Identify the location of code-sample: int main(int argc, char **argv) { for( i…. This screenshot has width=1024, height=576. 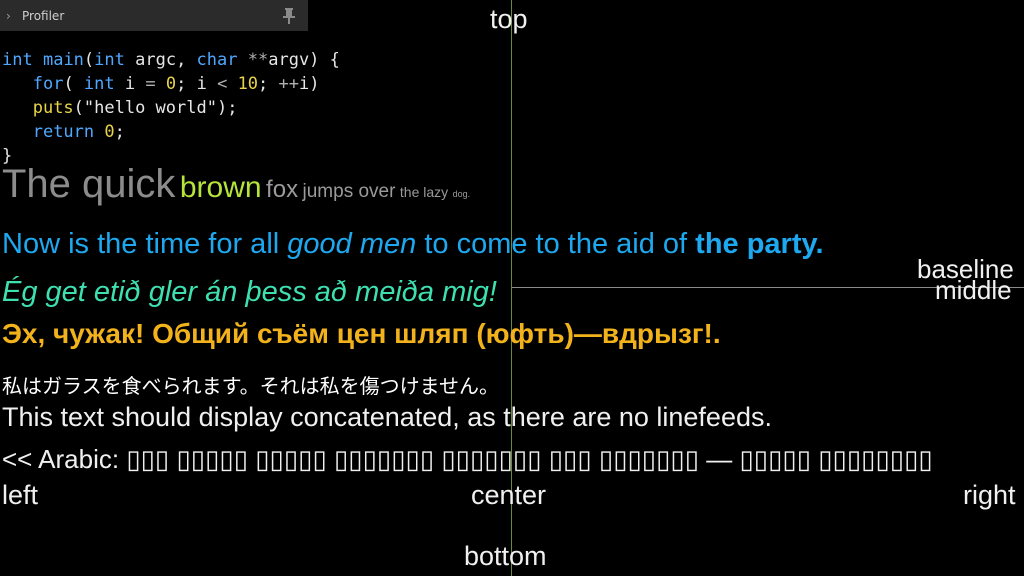
(171, 108).